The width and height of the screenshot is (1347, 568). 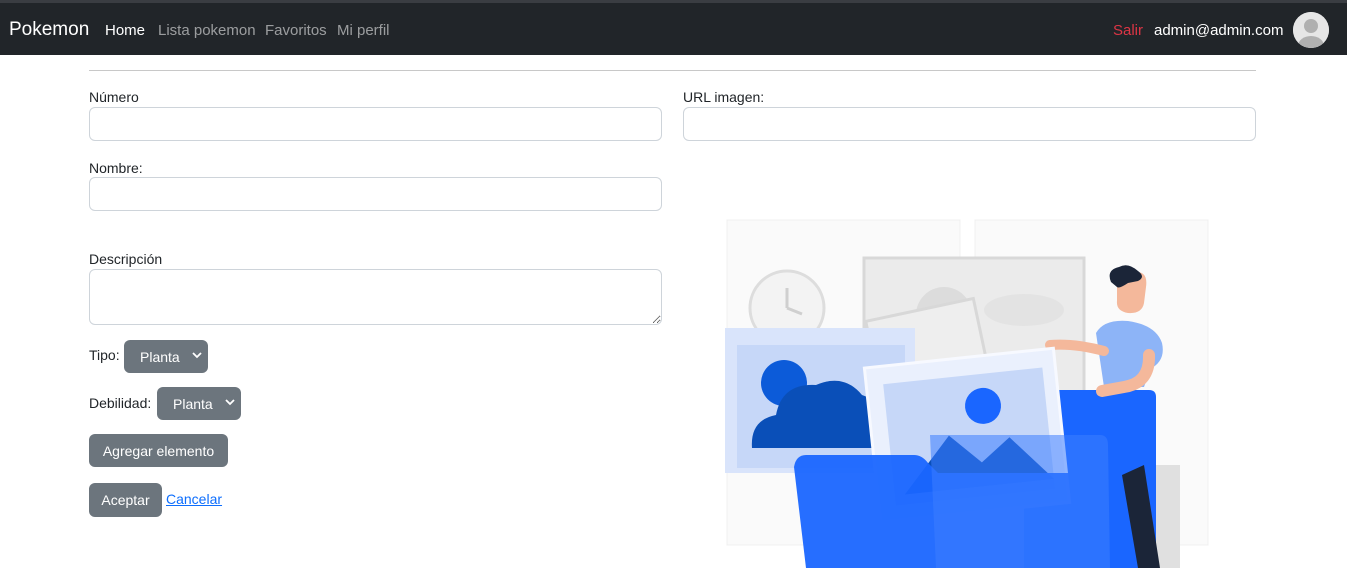 I want to click on nav-mi-perfil: Mi perfil, so click(x=363, y=30).